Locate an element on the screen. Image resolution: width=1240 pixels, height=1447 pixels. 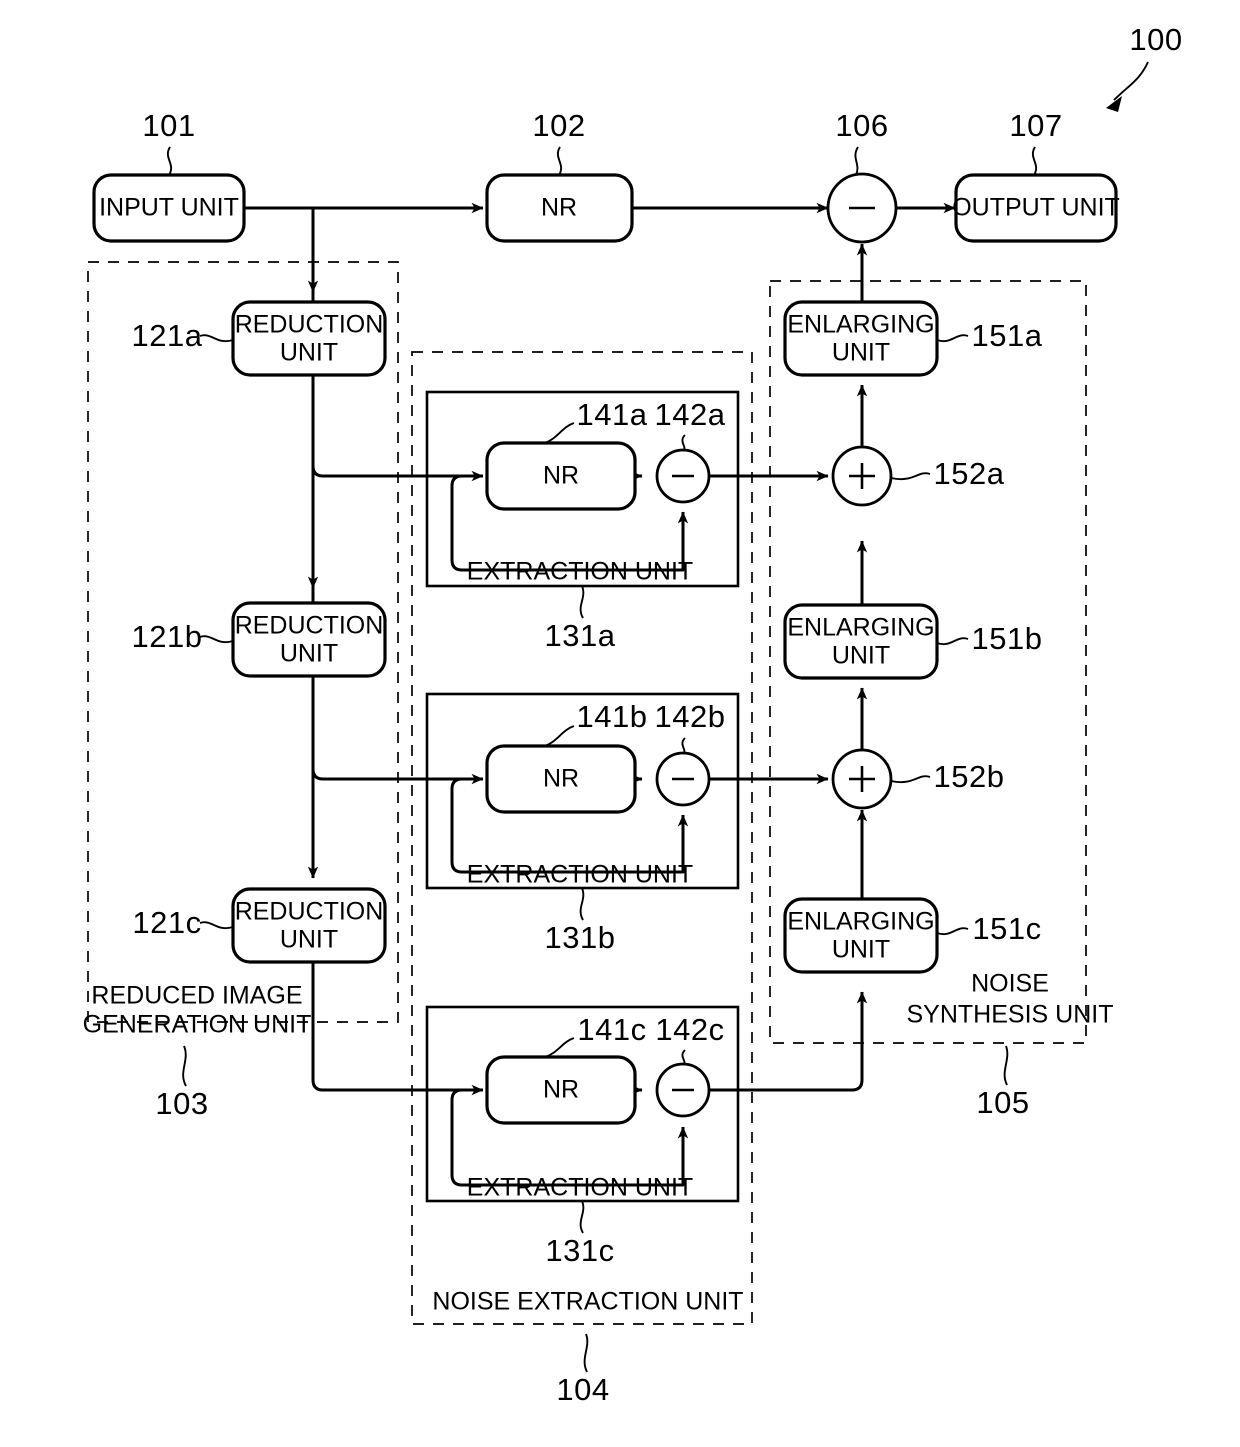
block-nr-main: NR is located at coordinates (559, 208).